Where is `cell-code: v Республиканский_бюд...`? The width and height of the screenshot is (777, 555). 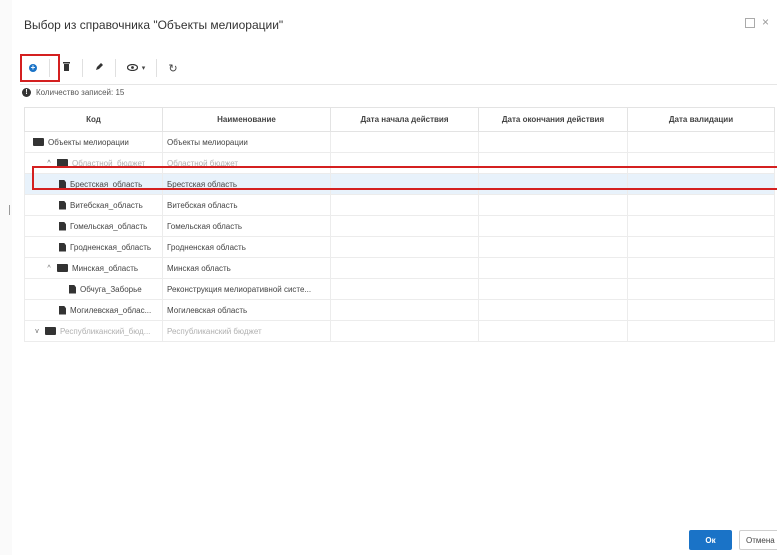
cell-code: v Республиканский_бюд... is located at coordinates (93, 331).